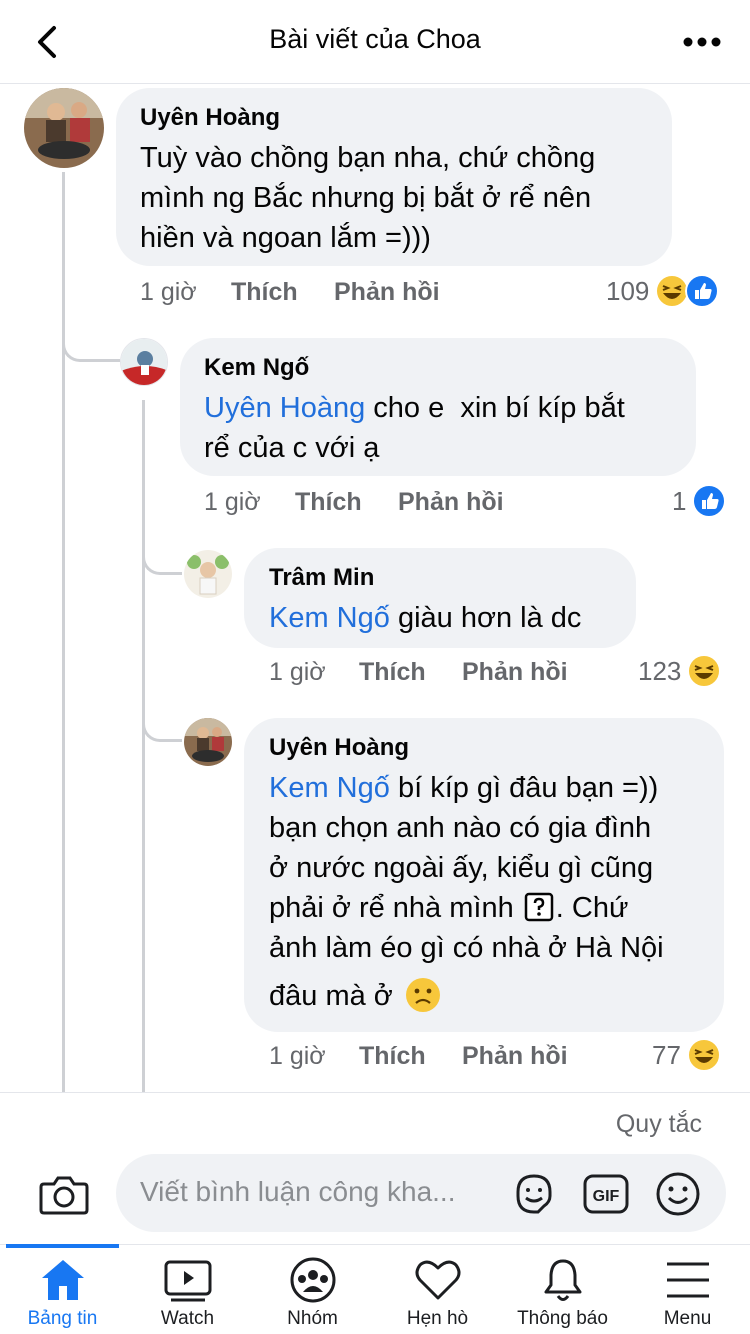 This screenshot has width=750, height=1334. I want to click on reaction-summary: 123, so click(680, 671).